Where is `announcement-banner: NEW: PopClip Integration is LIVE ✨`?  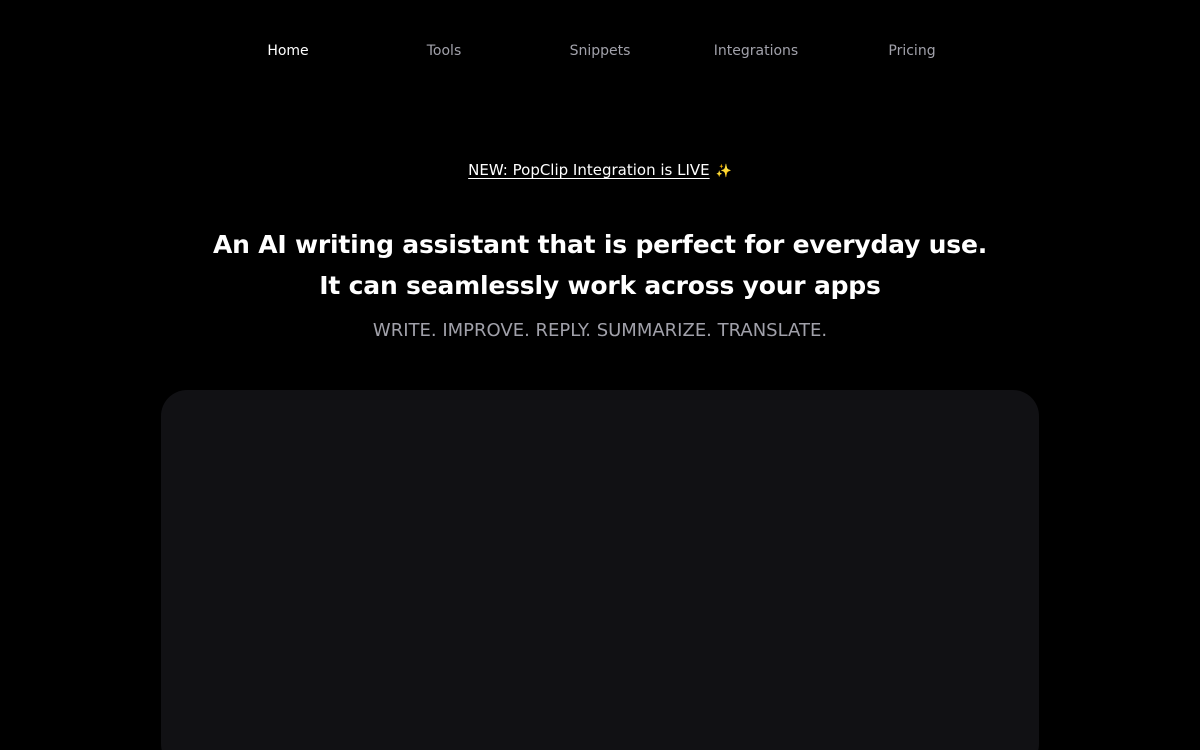
announcement-banner: NEW: PopClip Integration is LIVE ✨ is located at coordinates (600, 171).